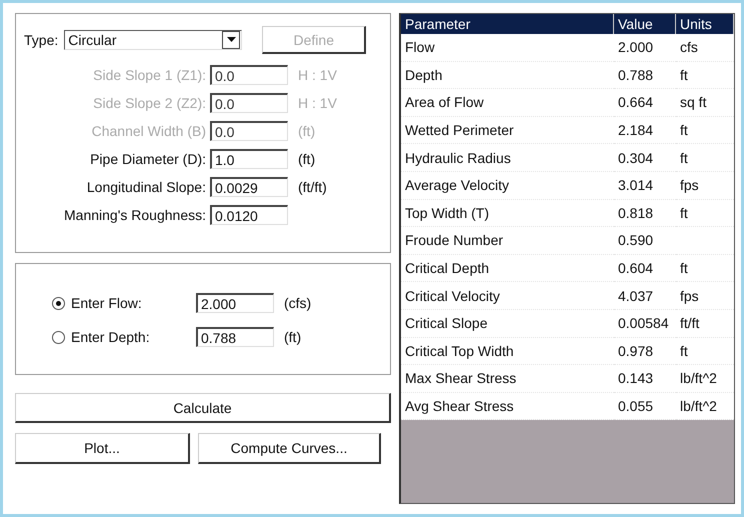 The height and width of the screenshot is (517, 744). Describe the element at coordinates (134, 215) in the screenshot. I see `field-label: Manning's Roughness:` at that location.